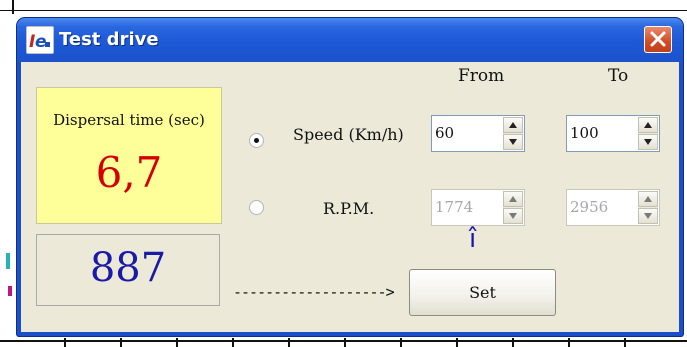 This screenshot has width=687, height=347. I want to click on to-column-header: To, so click(618, 76).